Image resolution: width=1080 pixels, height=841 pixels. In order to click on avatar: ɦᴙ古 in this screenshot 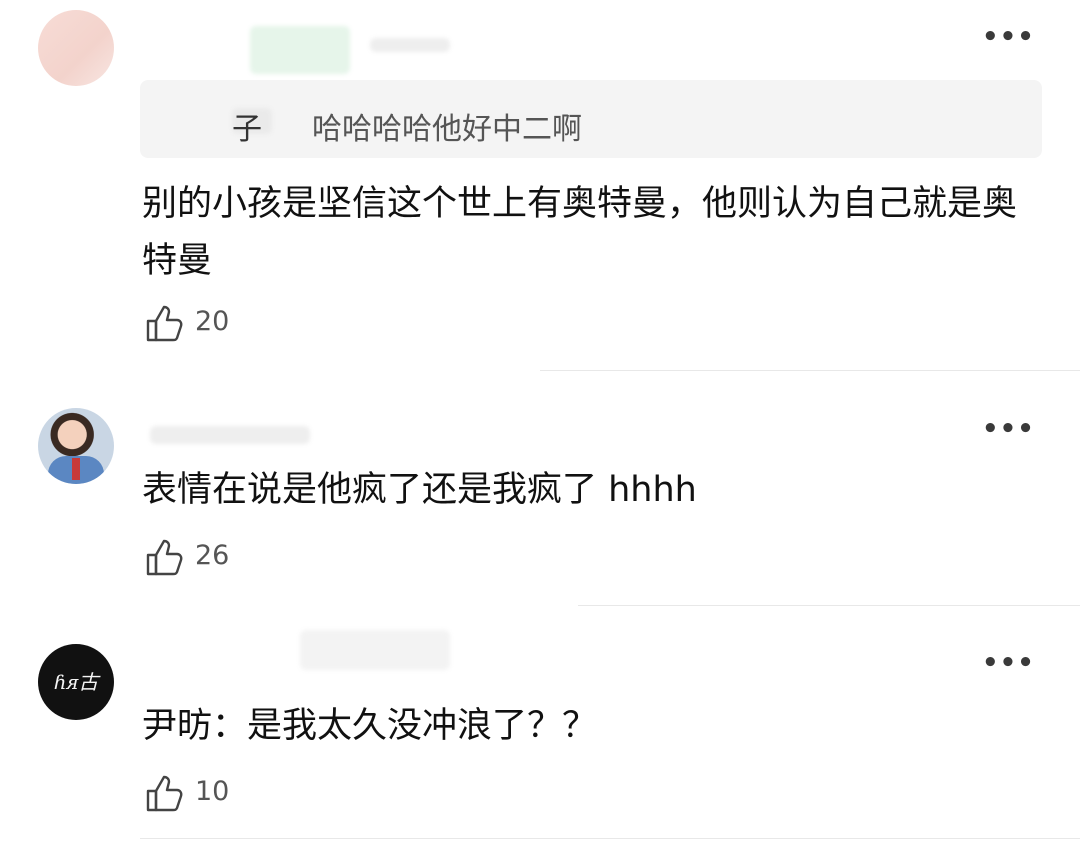, I will do `click(76, 682)`.